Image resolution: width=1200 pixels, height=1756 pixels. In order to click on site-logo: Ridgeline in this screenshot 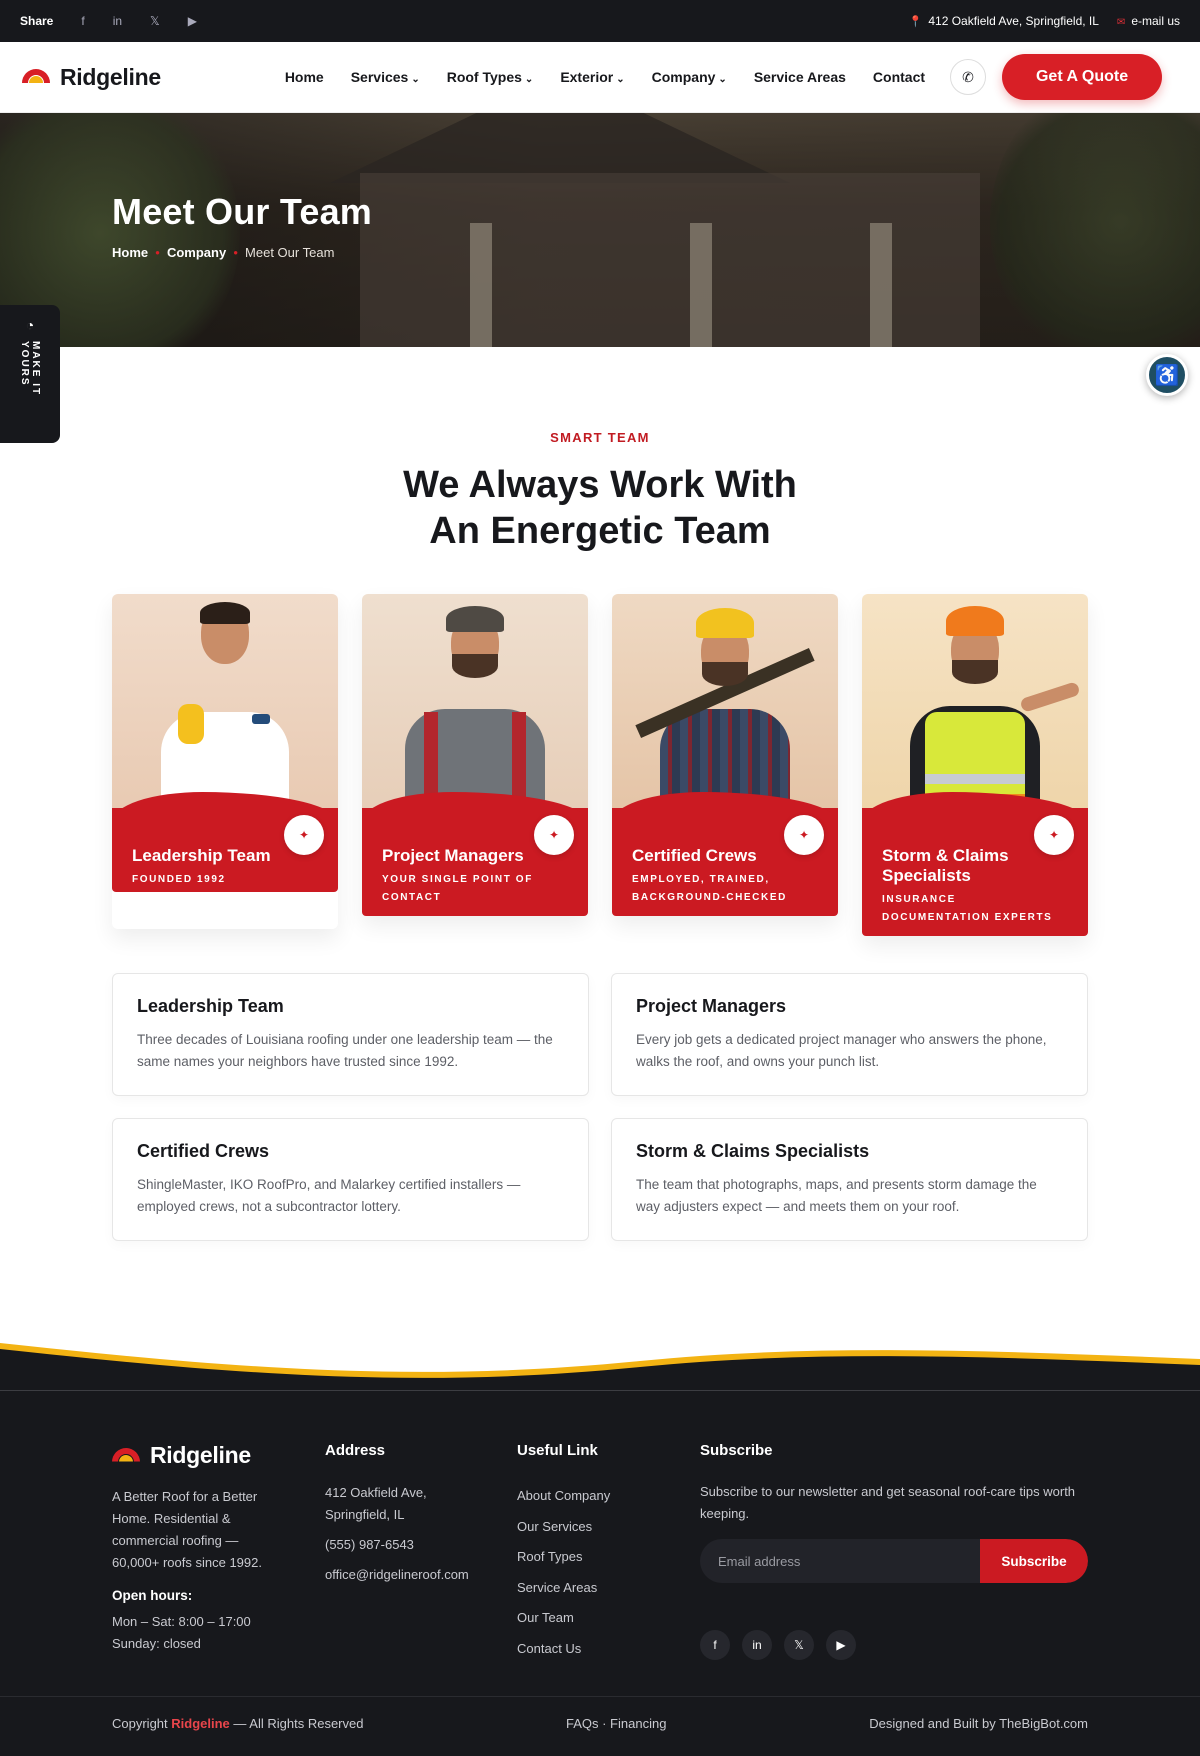, I will do `click(91, 77)`.